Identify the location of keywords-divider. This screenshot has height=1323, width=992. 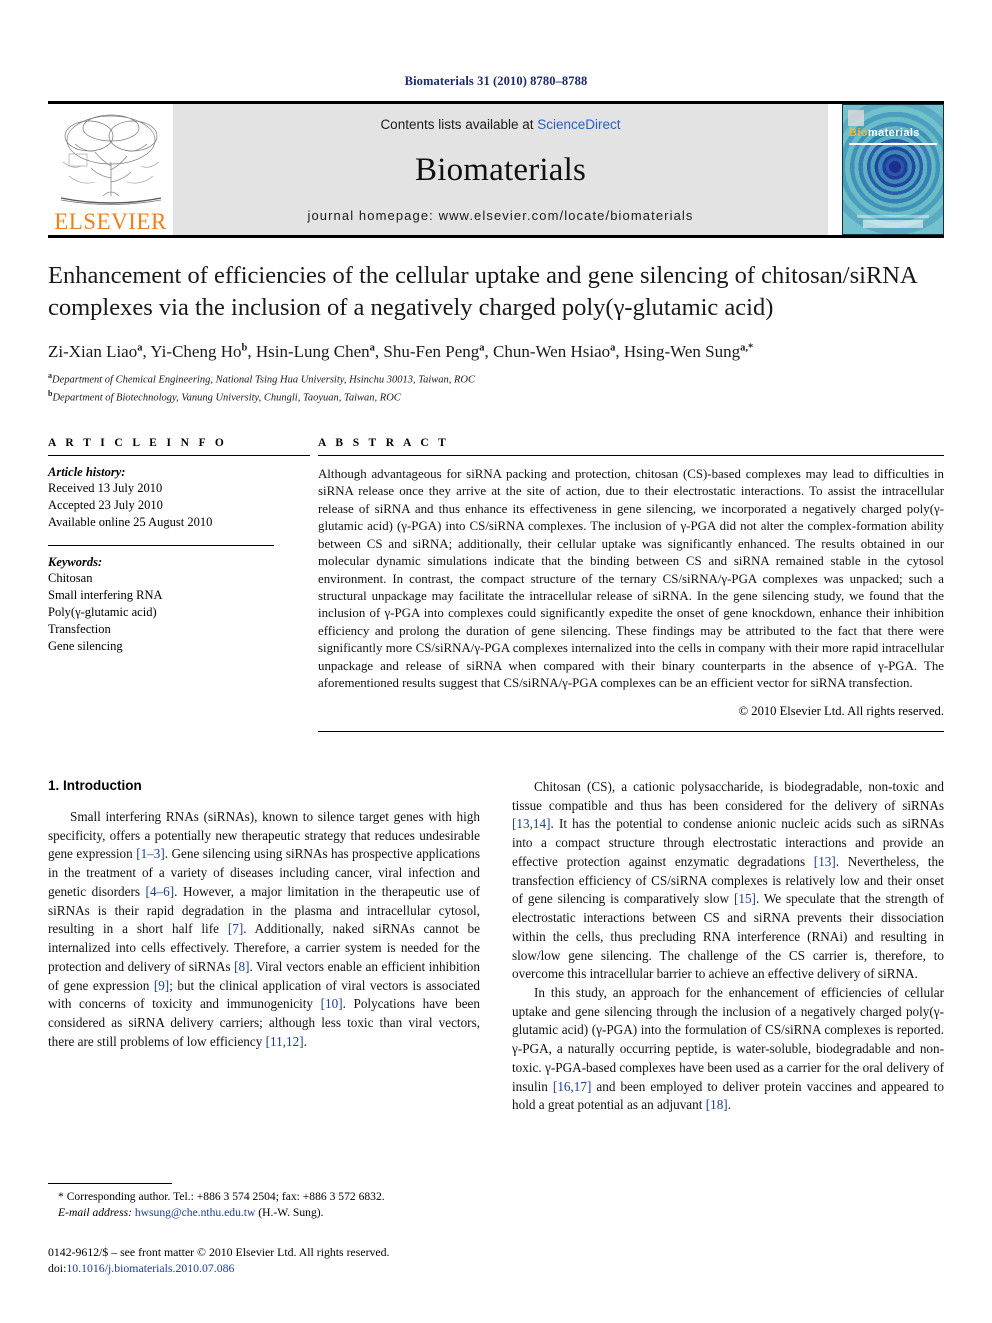
(161, 545).